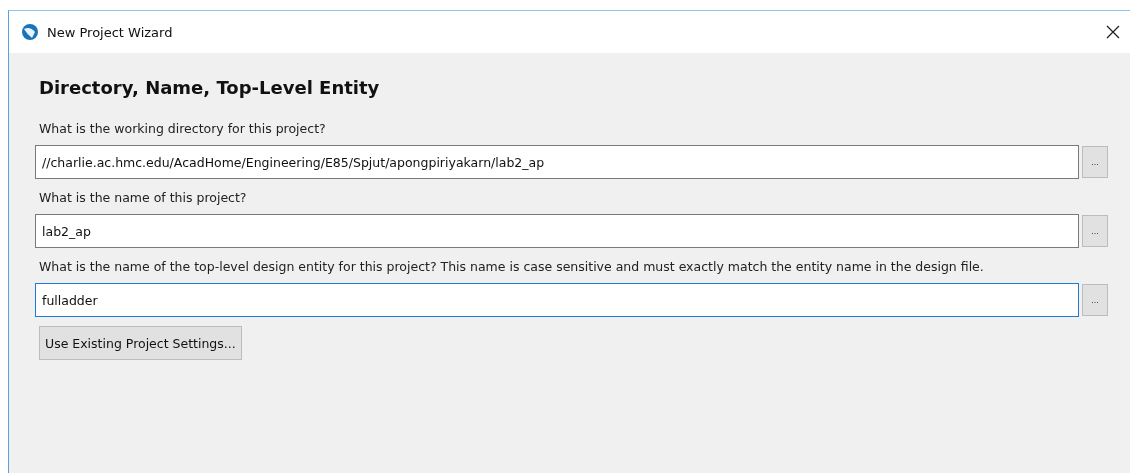  Describe the element at coordinates (512, 267) in the screenshot. I see `field-label: What is the name of the top-level design entity for this project? This name is case sensitive and must exactly match the entity name in the design file.` at that location.